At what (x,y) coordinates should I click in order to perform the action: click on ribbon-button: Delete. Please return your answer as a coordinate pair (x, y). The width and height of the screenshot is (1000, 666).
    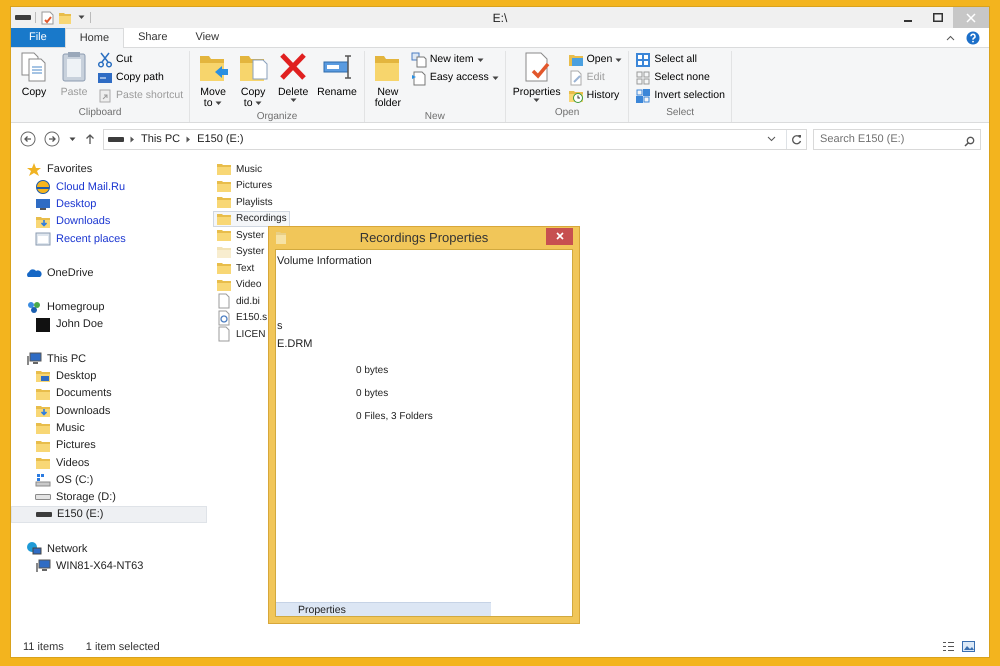
    Looking at the image, I should click on (293, 80).